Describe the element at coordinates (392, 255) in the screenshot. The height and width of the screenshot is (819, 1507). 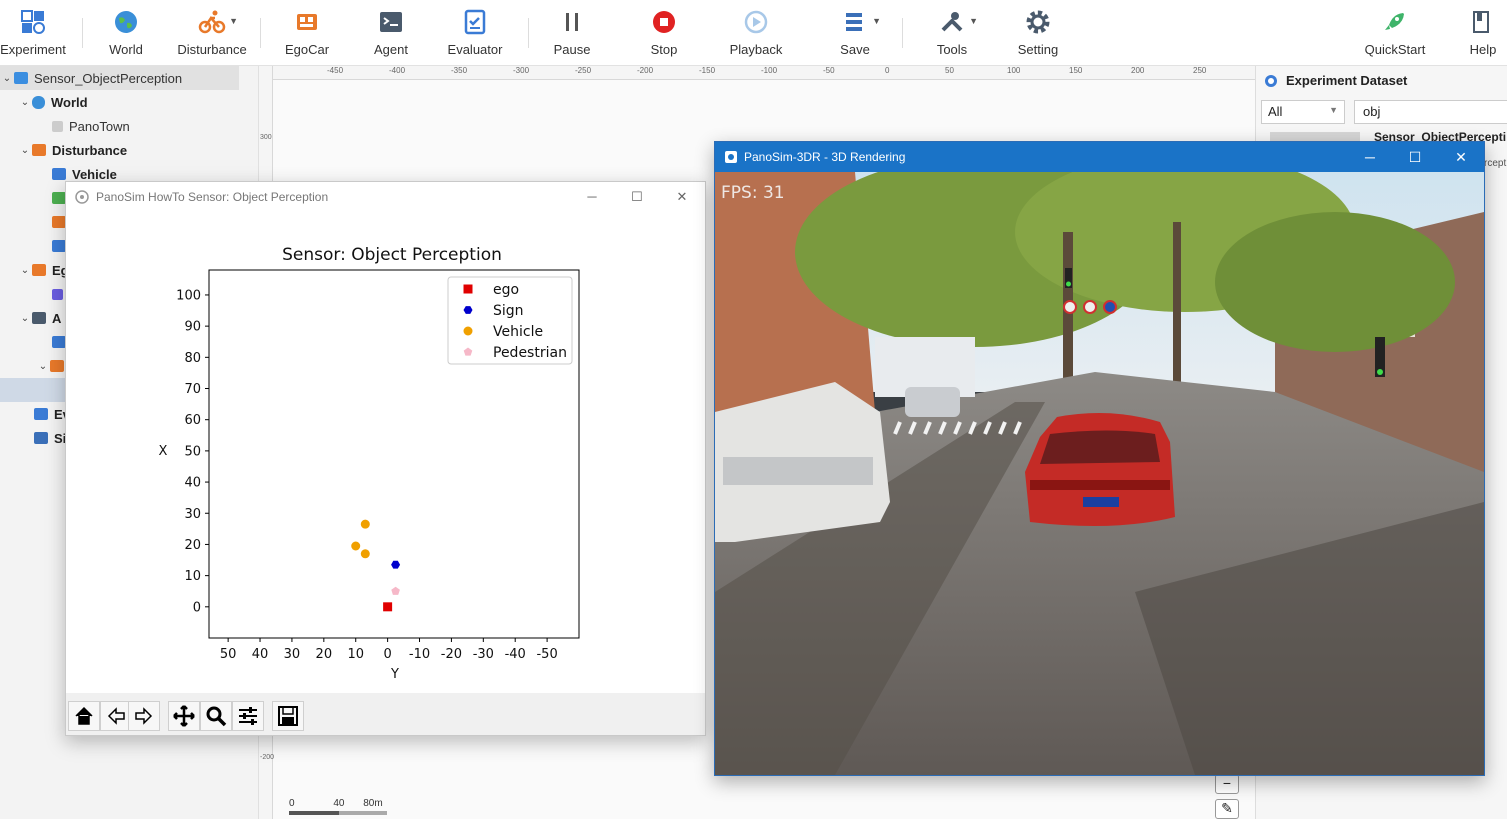
I see `chart-title: Sensor: Object Perception` at that location.